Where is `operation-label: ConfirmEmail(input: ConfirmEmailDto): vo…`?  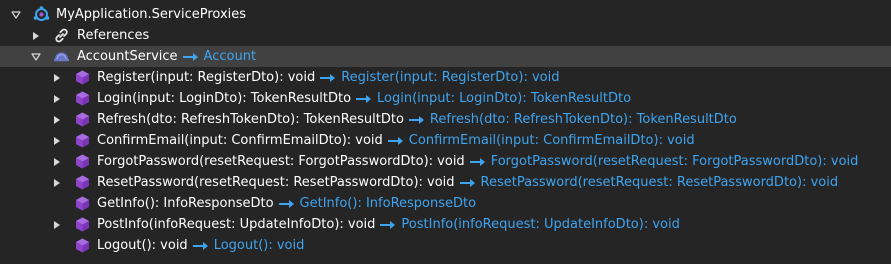 operation-label: ConfirmEmail(input: ConfirmEmailDto): vo… is located at coordinates (240, 140).